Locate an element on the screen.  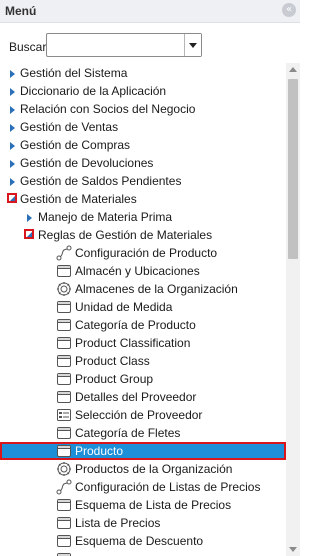
tree-item-esquema-de-descuento: Esquema de Descuento is located at coordinates (143, 541).